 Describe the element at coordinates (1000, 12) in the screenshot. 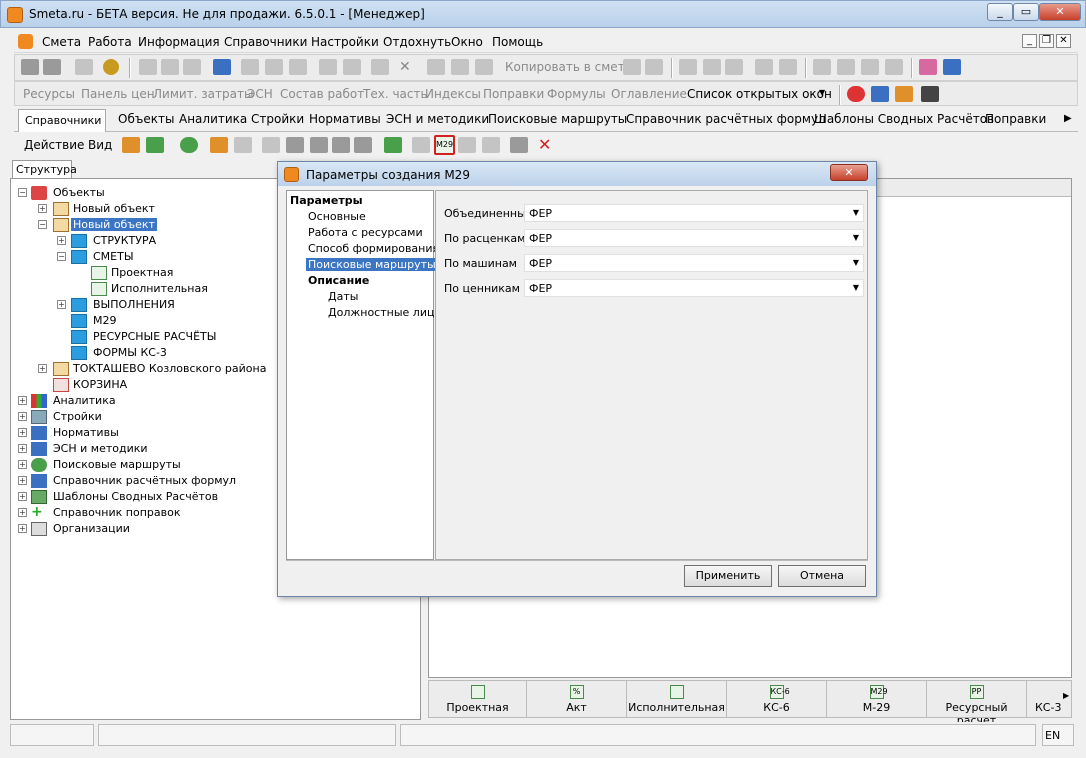

I see `minimize-button: _` at that location.